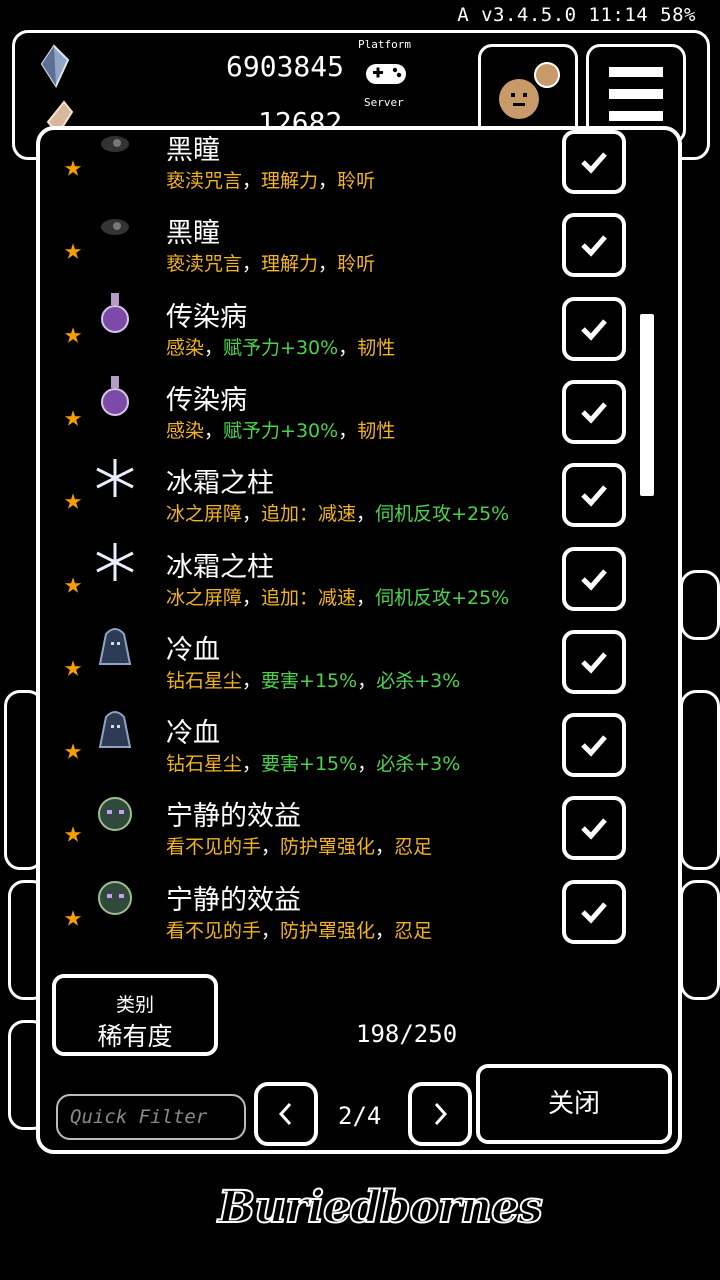 This screenshot has height=1280, width=720. I want to click on next-page-button, so click(440, 1114).